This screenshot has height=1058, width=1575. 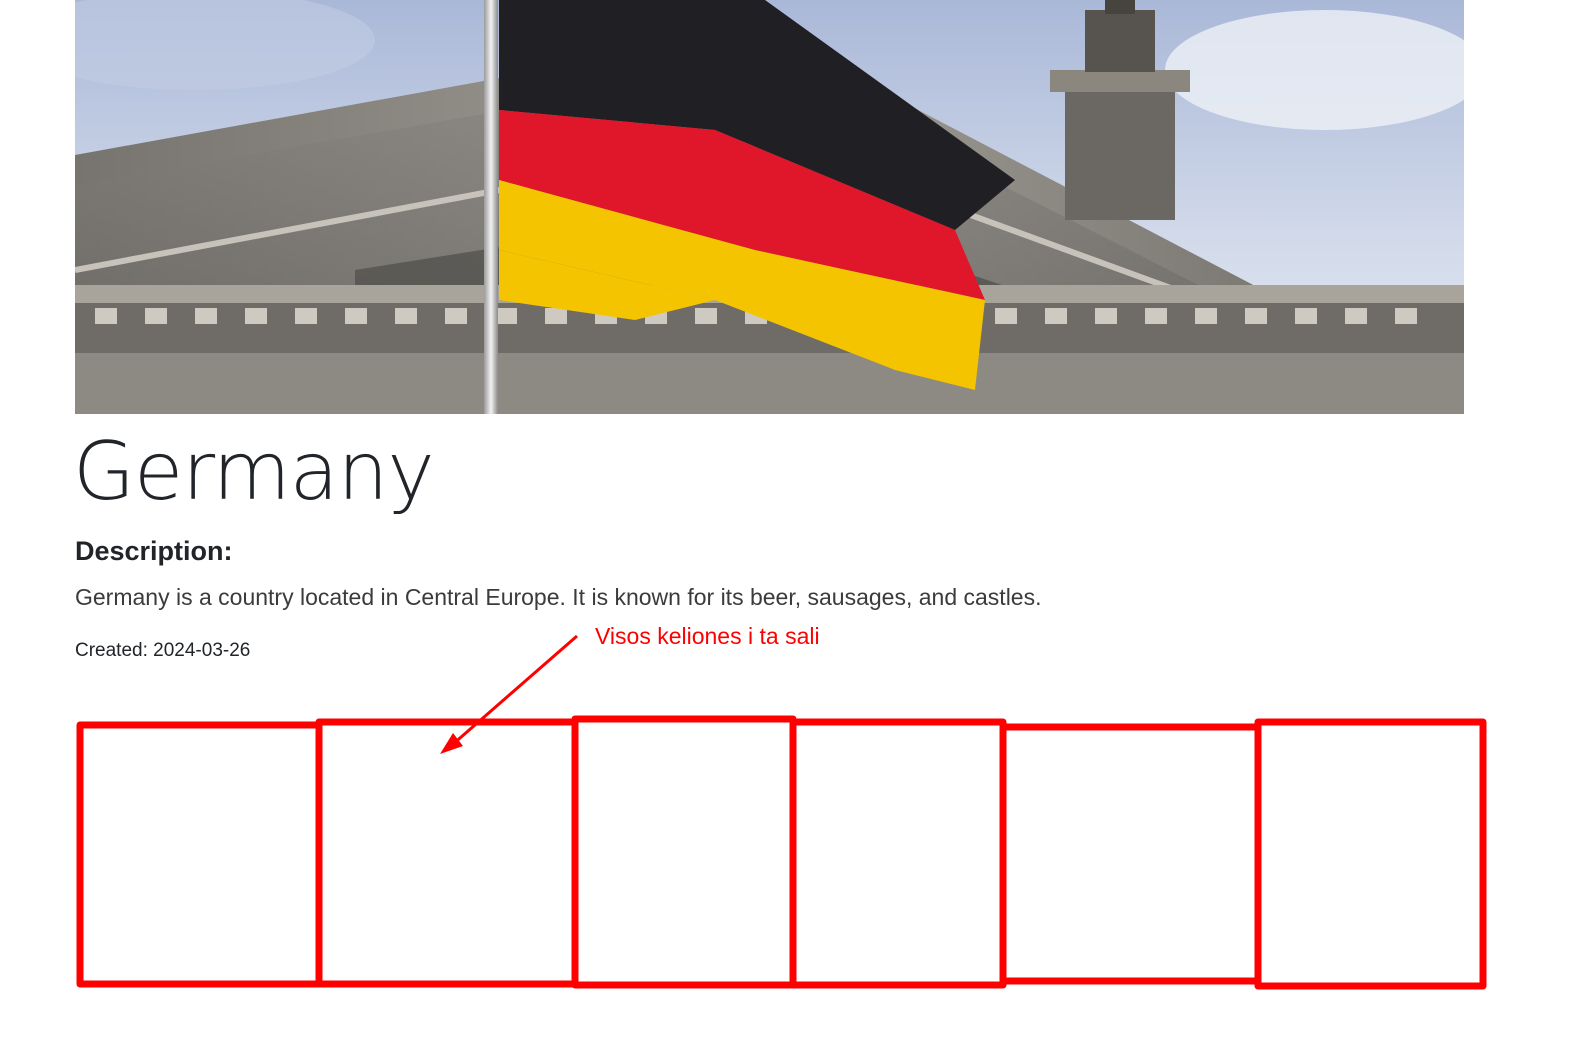 I want to click on page-title: Germany, so click(x=254, y=471).